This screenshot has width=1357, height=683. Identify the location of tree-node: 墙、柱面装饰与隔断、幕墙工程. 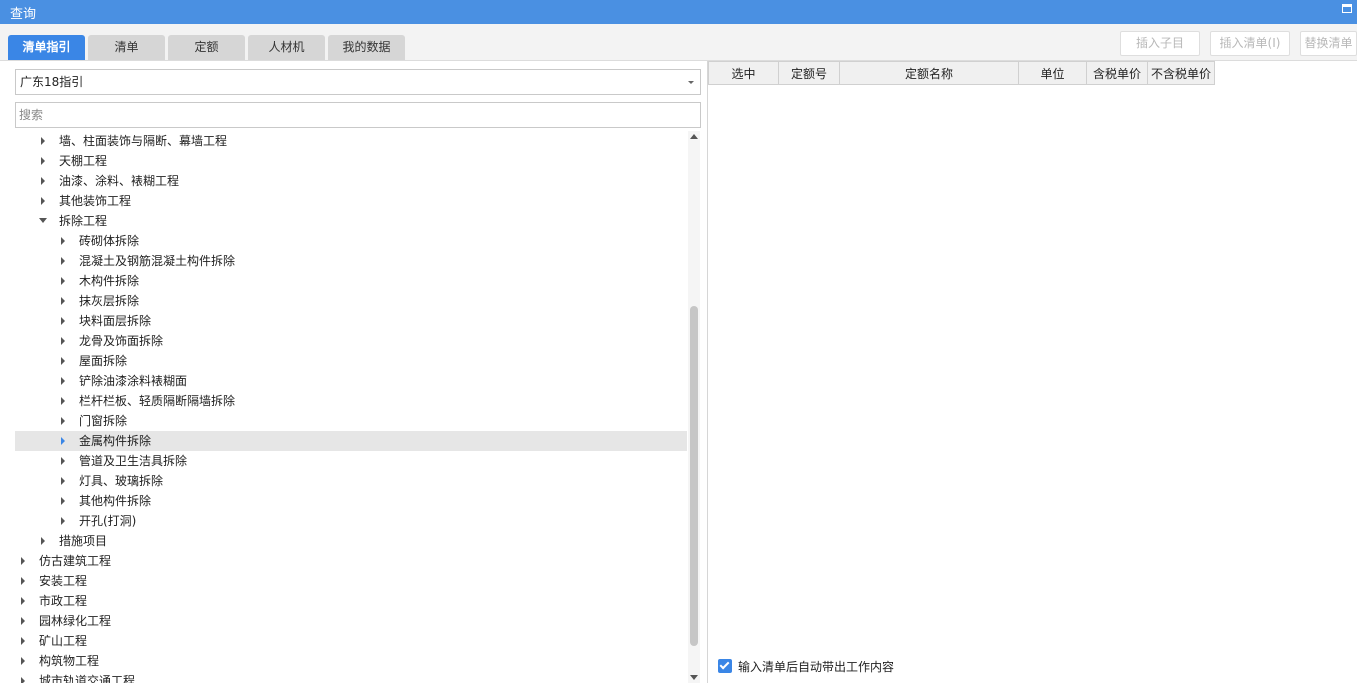
(351, 141).